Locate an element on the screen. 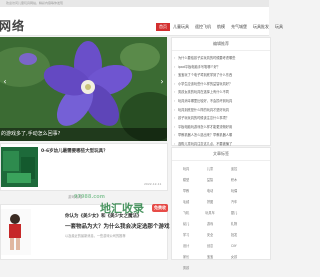 The width and height of the screenshot is (320, 277). list-item: ipad平板电脑手写笔哪个好？ is located at coordinates (221, 67).